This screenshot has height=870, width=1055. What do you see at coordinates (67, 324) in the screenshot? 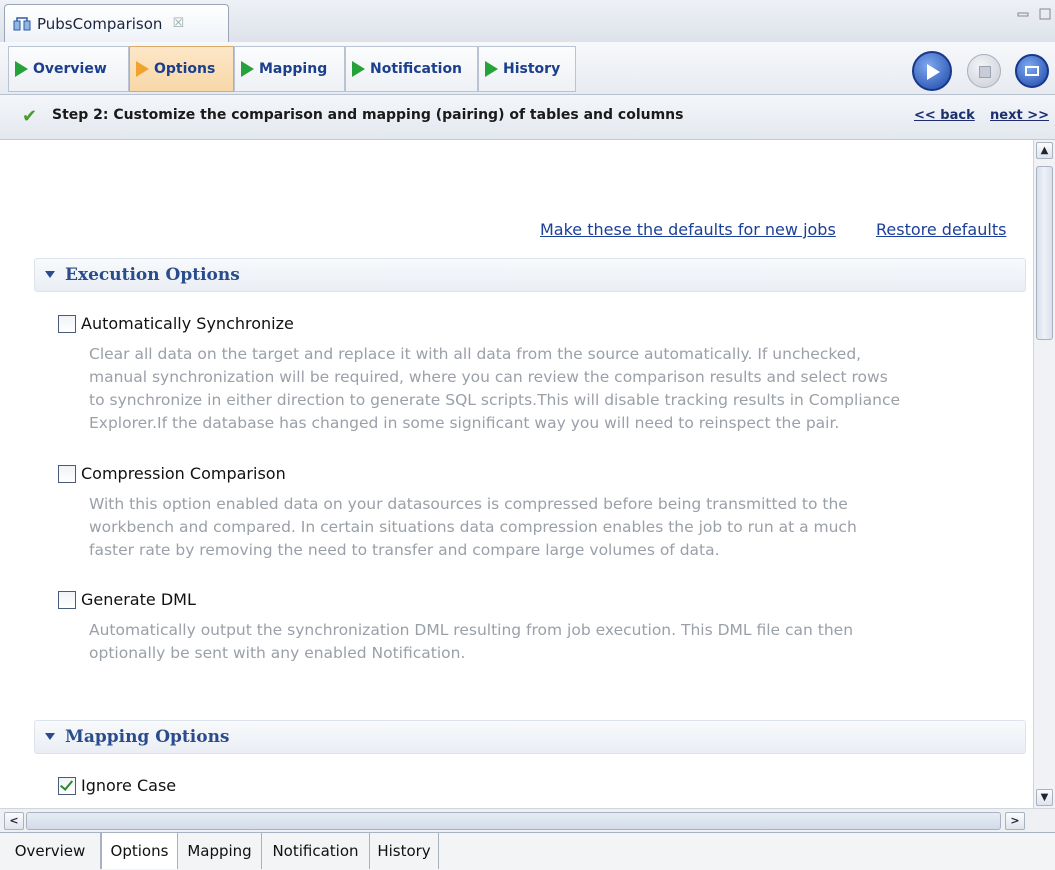
I see `automatically-synchronize-checkbox` at bounding box center [67, 324].